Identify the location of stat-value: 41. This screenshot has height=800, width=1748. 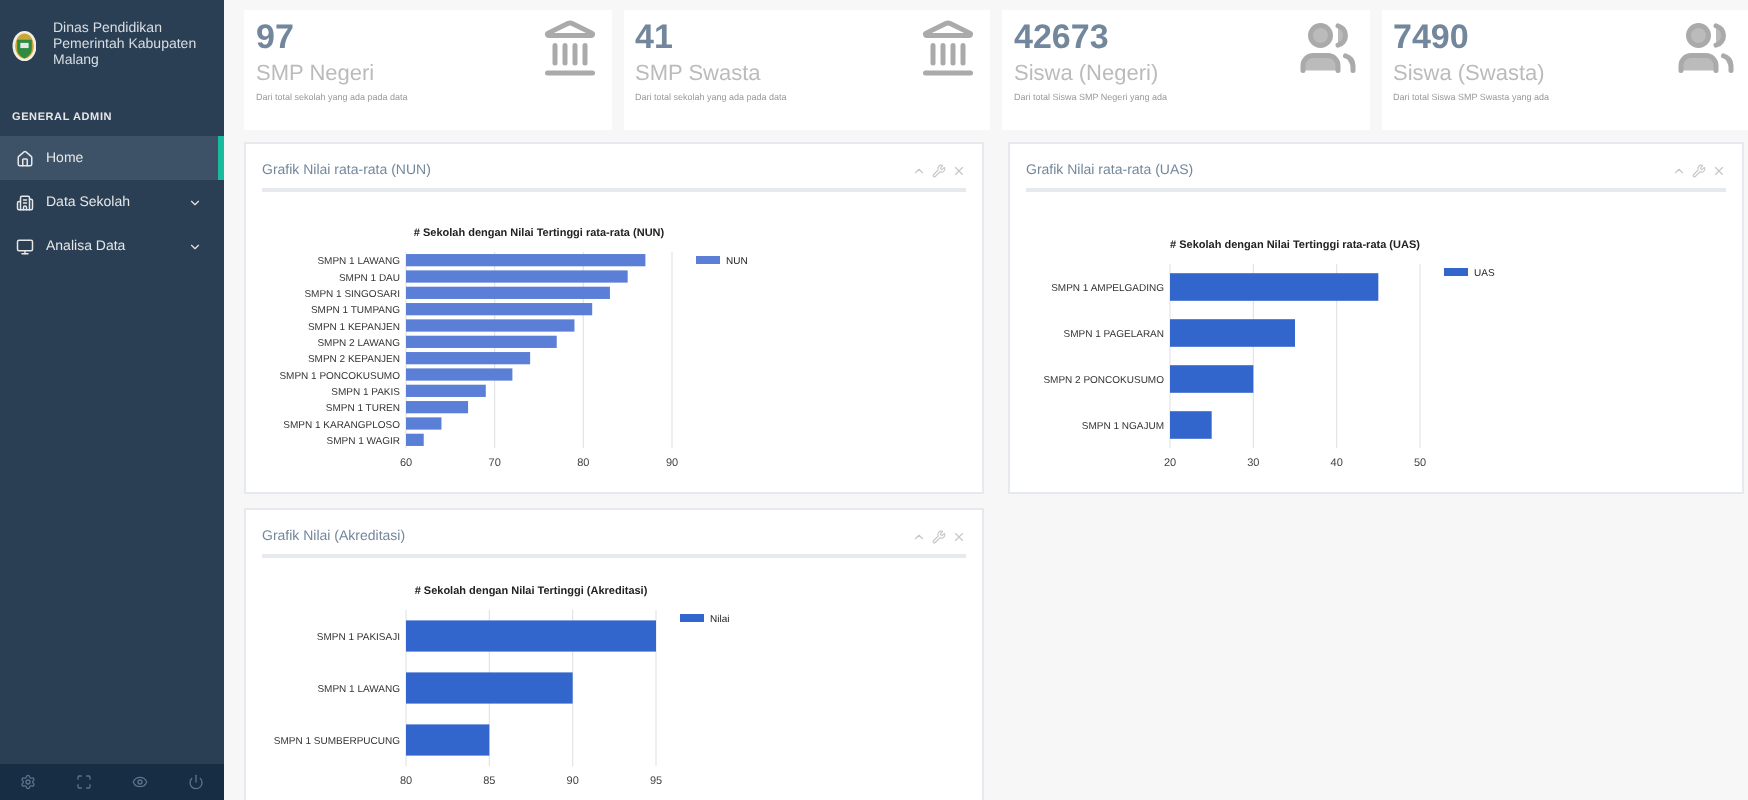
(655, 38).